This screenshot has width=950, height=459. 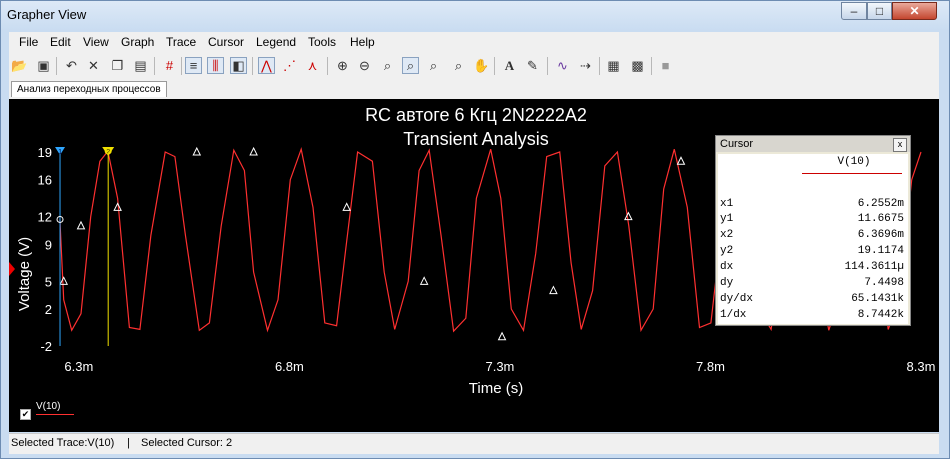 What do you see at coordinates (496, 388) in the screenshot?
I see `x-axis-label: Time (s)` at bounding box center [496, 388].